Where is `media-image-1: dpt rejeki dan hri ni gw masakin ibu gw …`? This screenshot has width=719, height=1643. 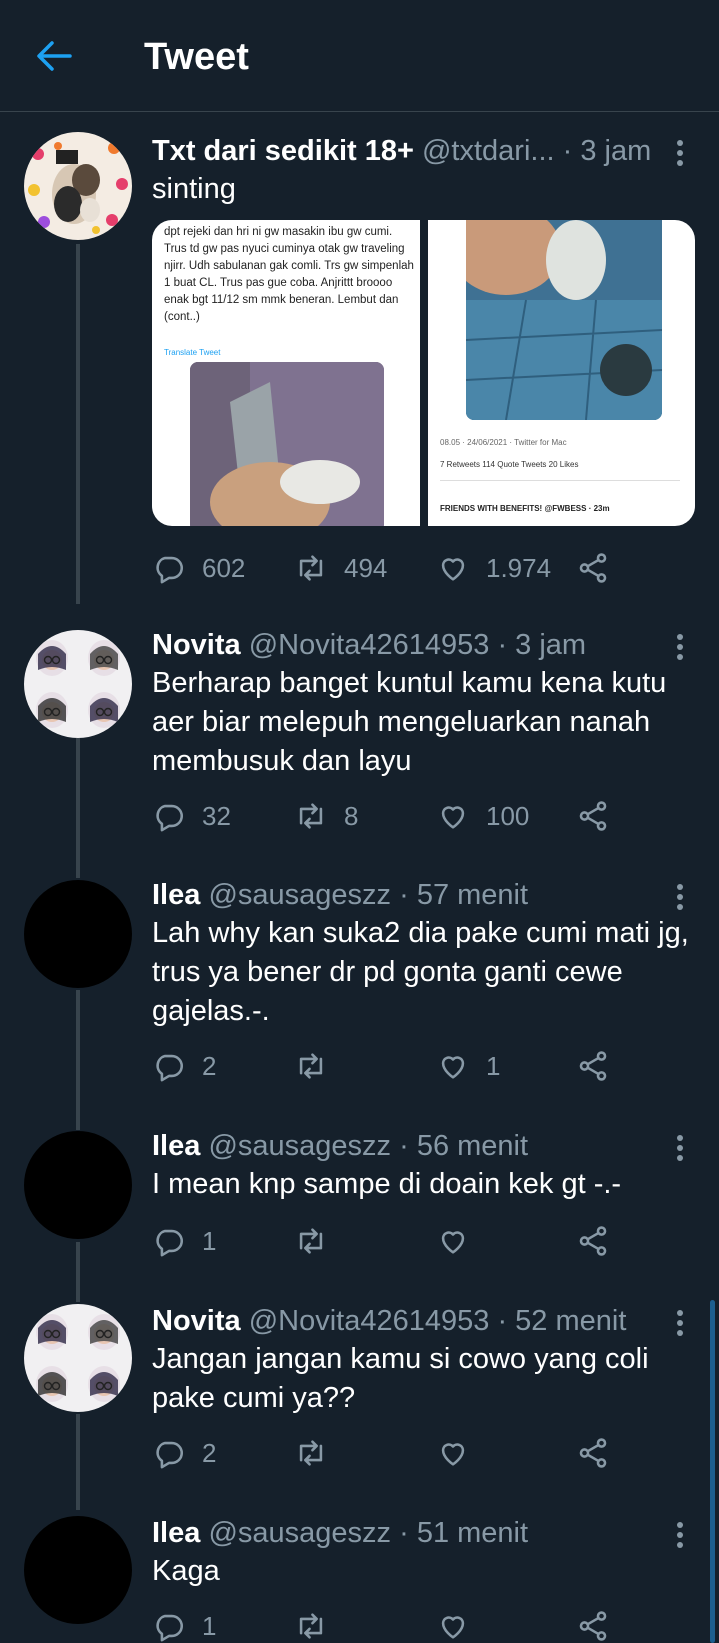 media-image-1: dpt rejeki dan hri ni gw masakin ibu gw … is located at coordinates (286, 373).